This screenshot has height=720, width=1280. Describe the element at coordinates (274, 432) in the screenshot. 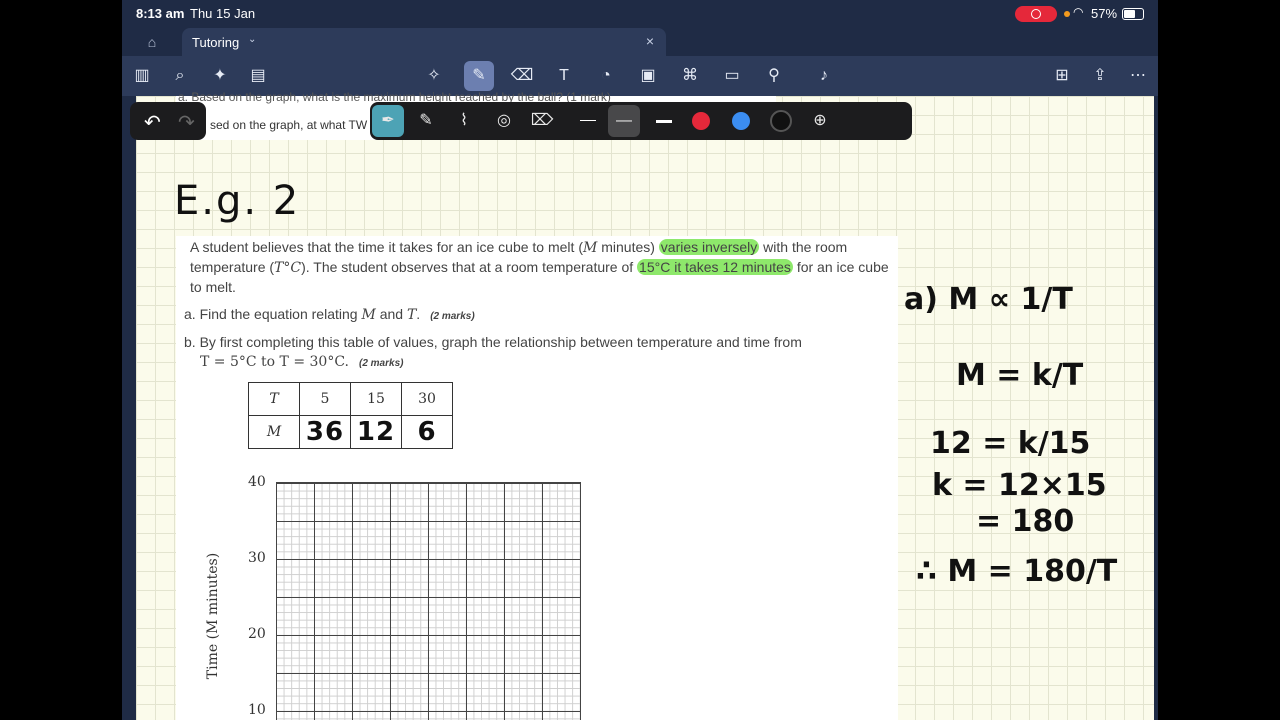

I see `table-header-m: M` at that location.